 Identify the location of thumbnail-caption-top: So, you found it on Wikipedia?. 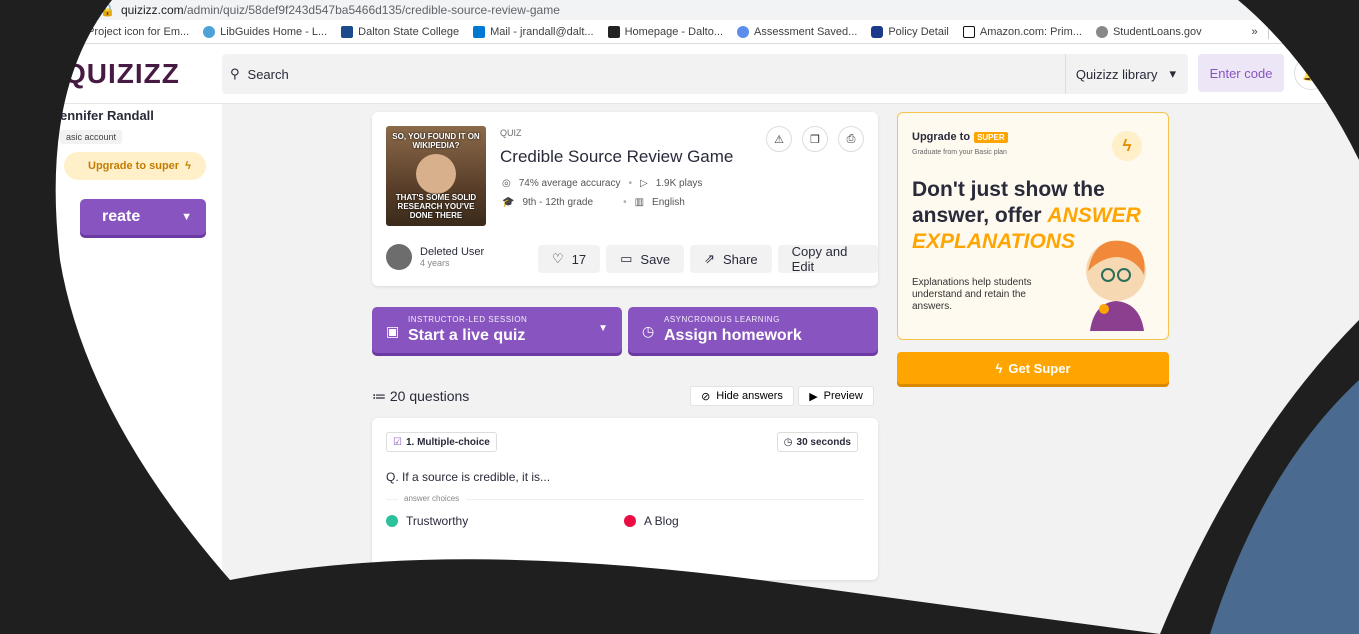
(436, 141).